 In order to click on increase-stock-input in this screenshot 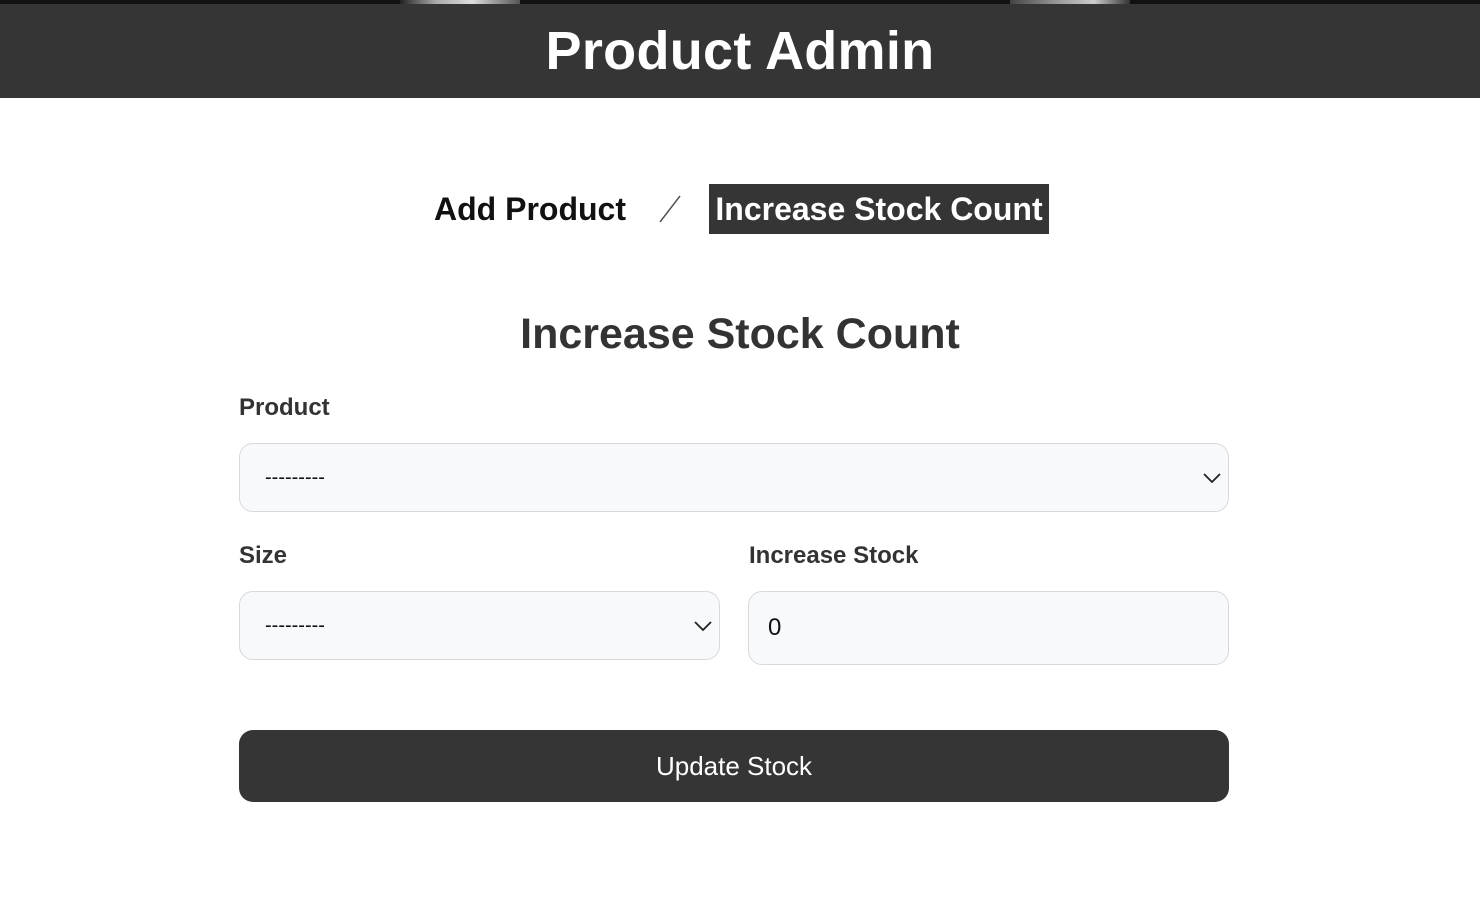, I will do `click(988, 628)`.